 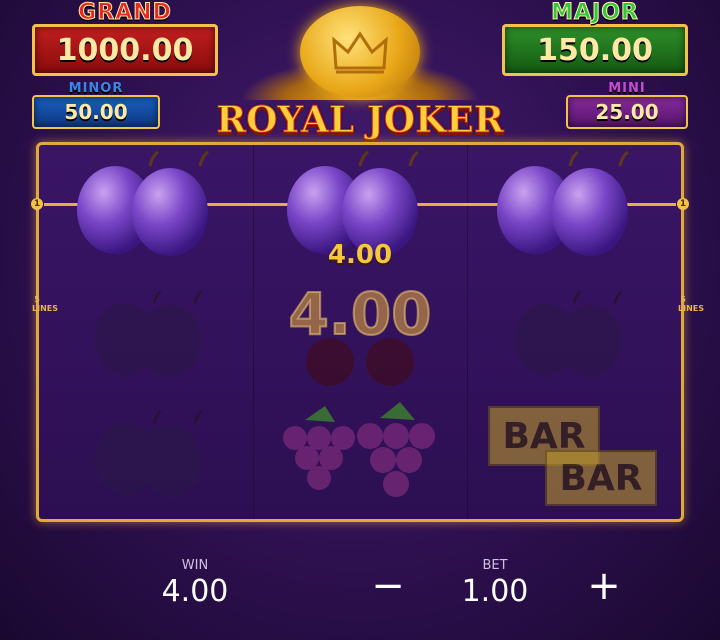 I want to click on jackpot-mini-value: 25.00, so click(x=627, y=112).